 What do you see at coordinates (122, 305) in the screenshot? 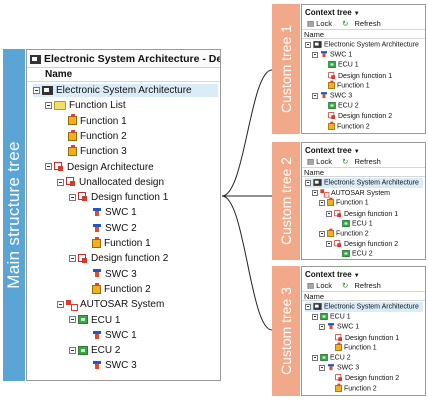
I see `tree-row-label: AUTOSAR System` at bounding box center [122, 305].